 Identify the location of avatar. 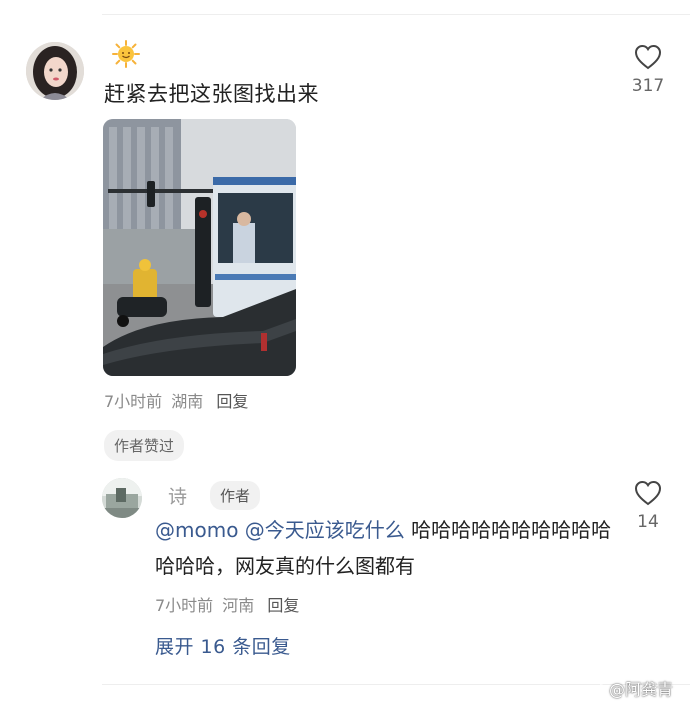
(55, 71).